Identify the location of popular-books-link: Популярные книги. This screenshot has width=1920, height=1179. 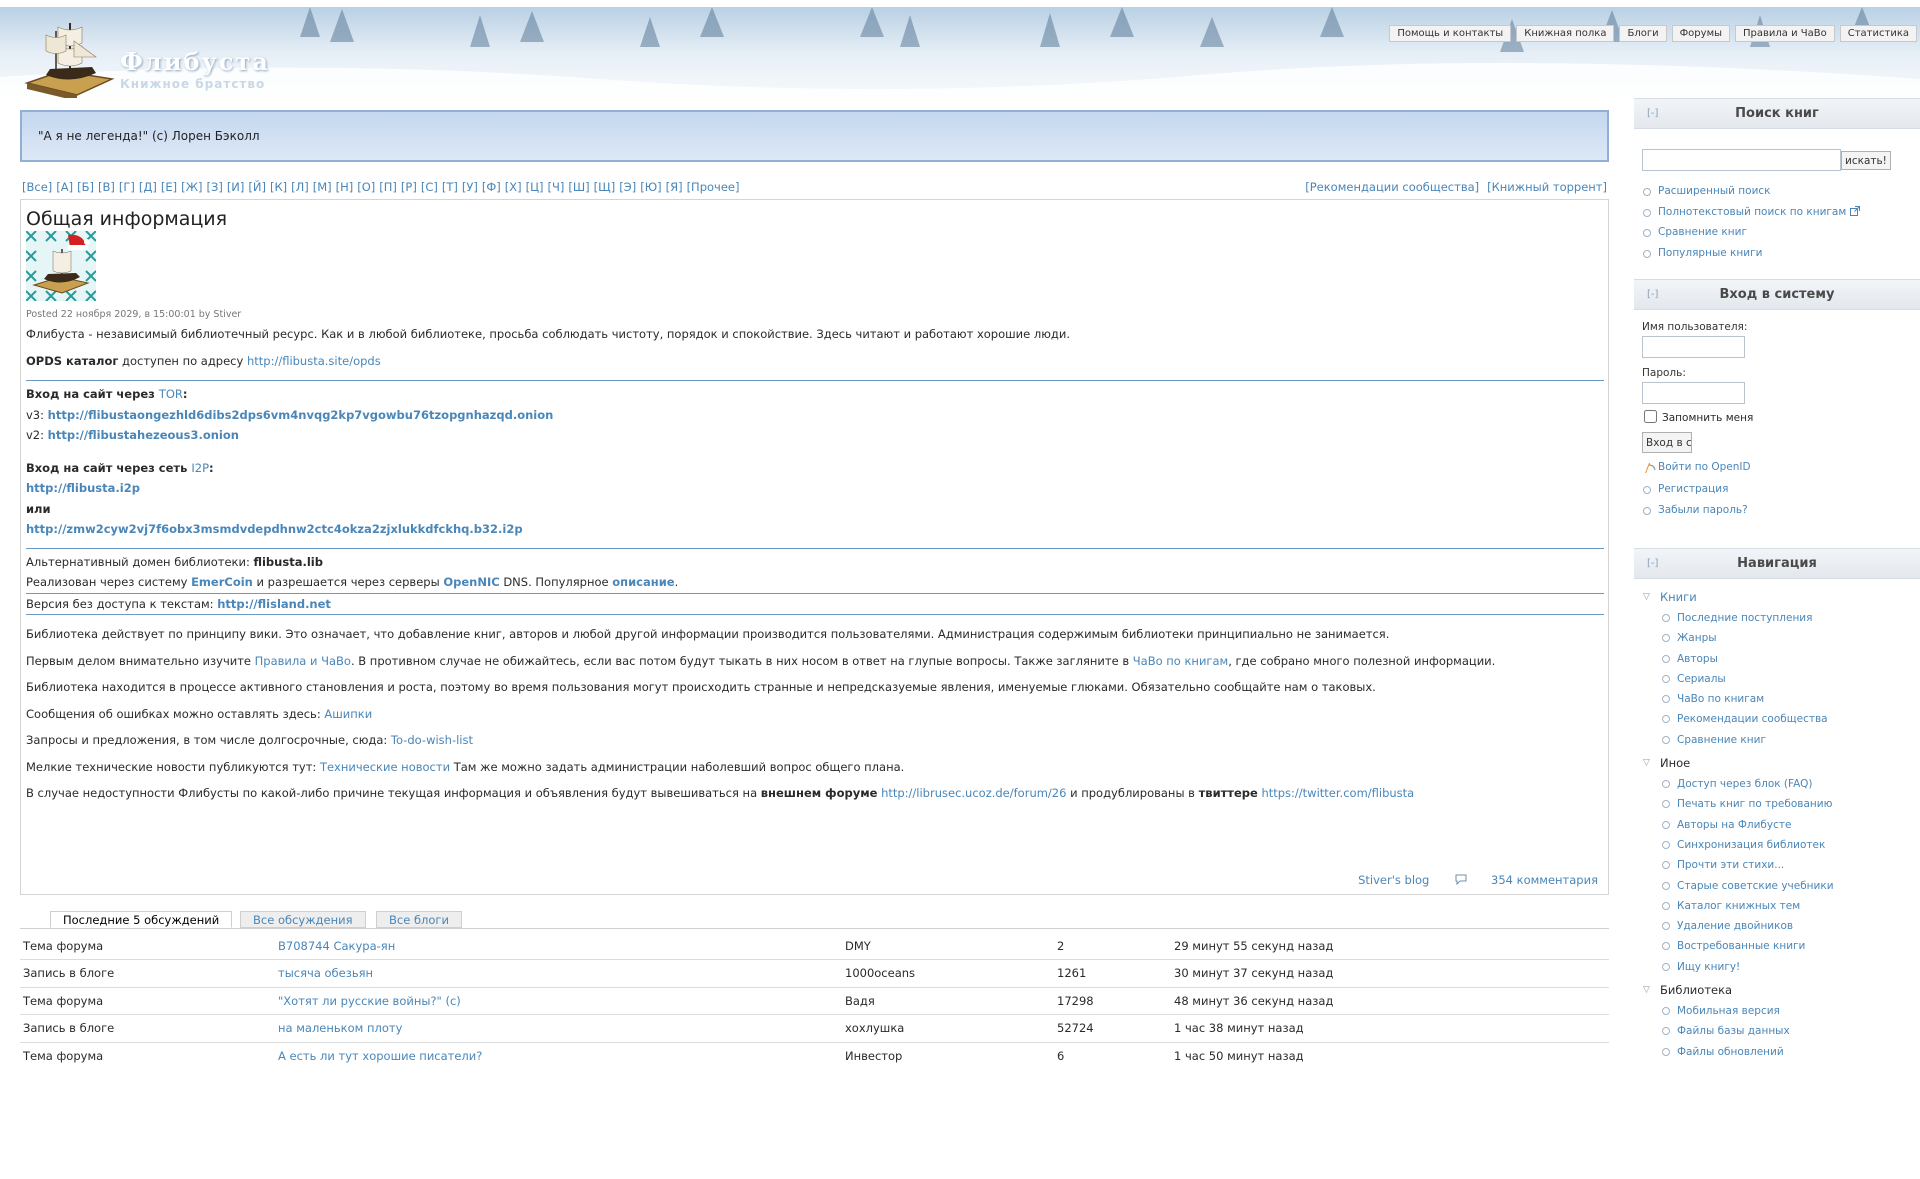
(1777, 253).